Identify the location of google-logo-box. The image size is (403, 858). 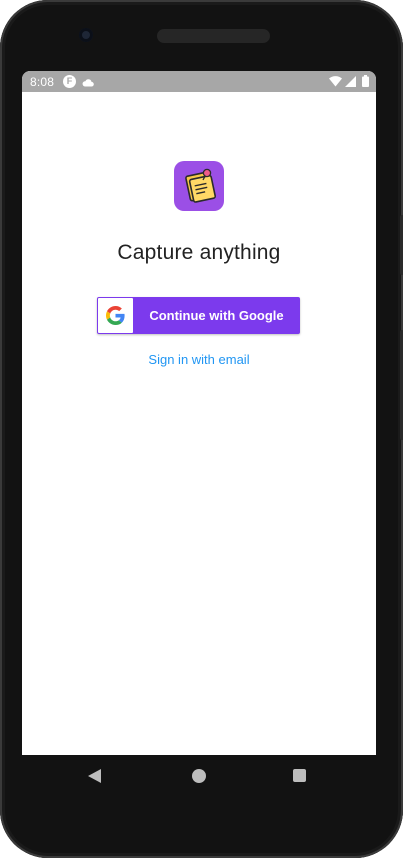
(115, 315).